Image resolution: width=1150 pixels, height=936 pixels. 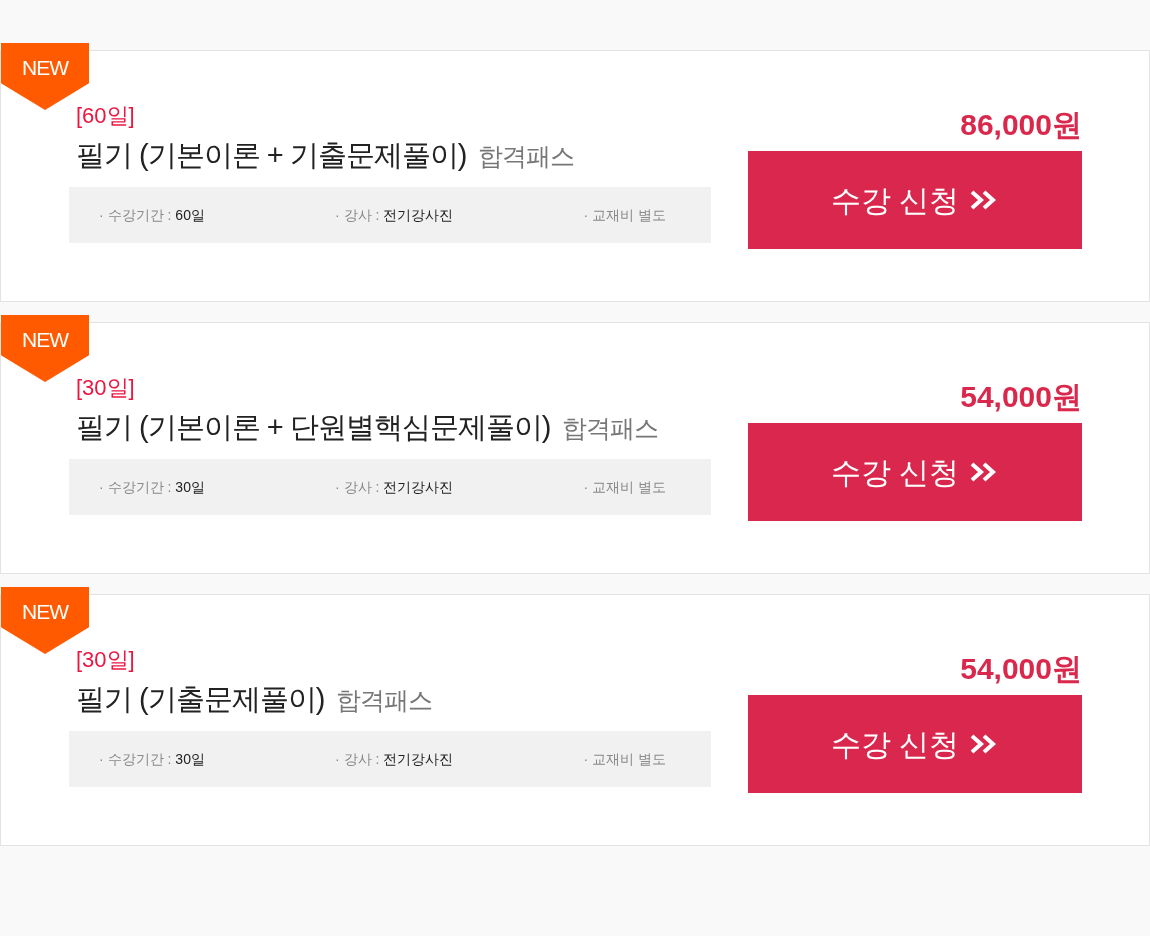 I want to click on info-value: 60일, so click(x=190, y=215).